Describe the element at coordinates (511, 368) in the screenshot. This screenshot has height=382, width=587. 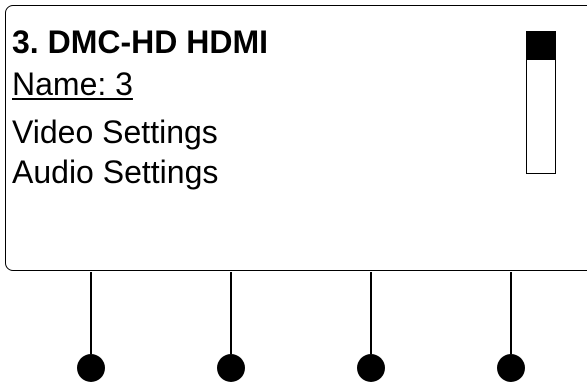
I see `softkey-4-button` at that location.